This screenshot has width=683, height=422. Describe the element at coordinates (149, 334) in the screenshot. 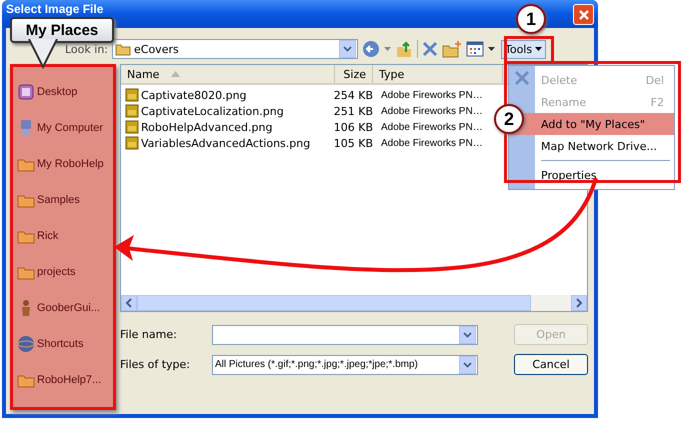

I see `file-name-label: File name:` at that location.